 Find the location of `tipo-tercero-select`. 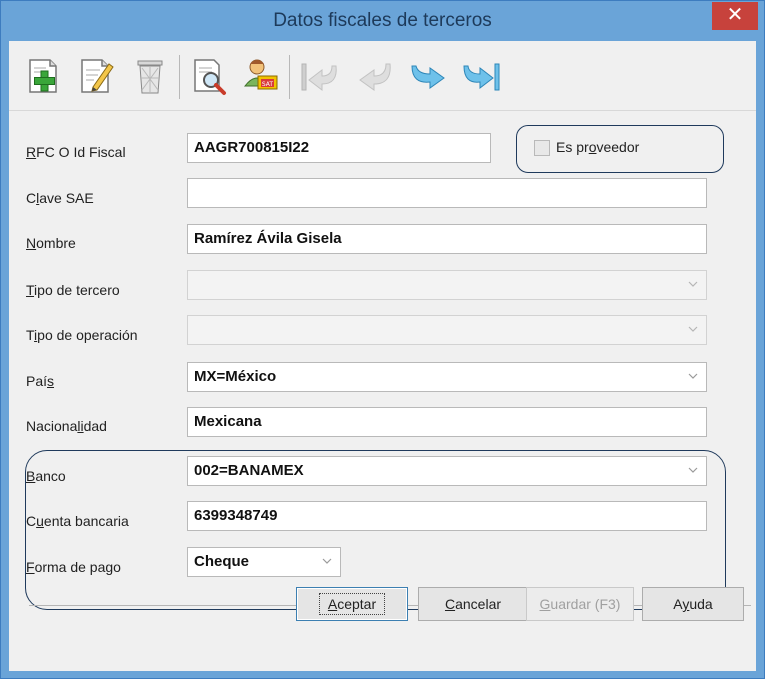

tipo-tercero-select is located at coordinates (447, 285).